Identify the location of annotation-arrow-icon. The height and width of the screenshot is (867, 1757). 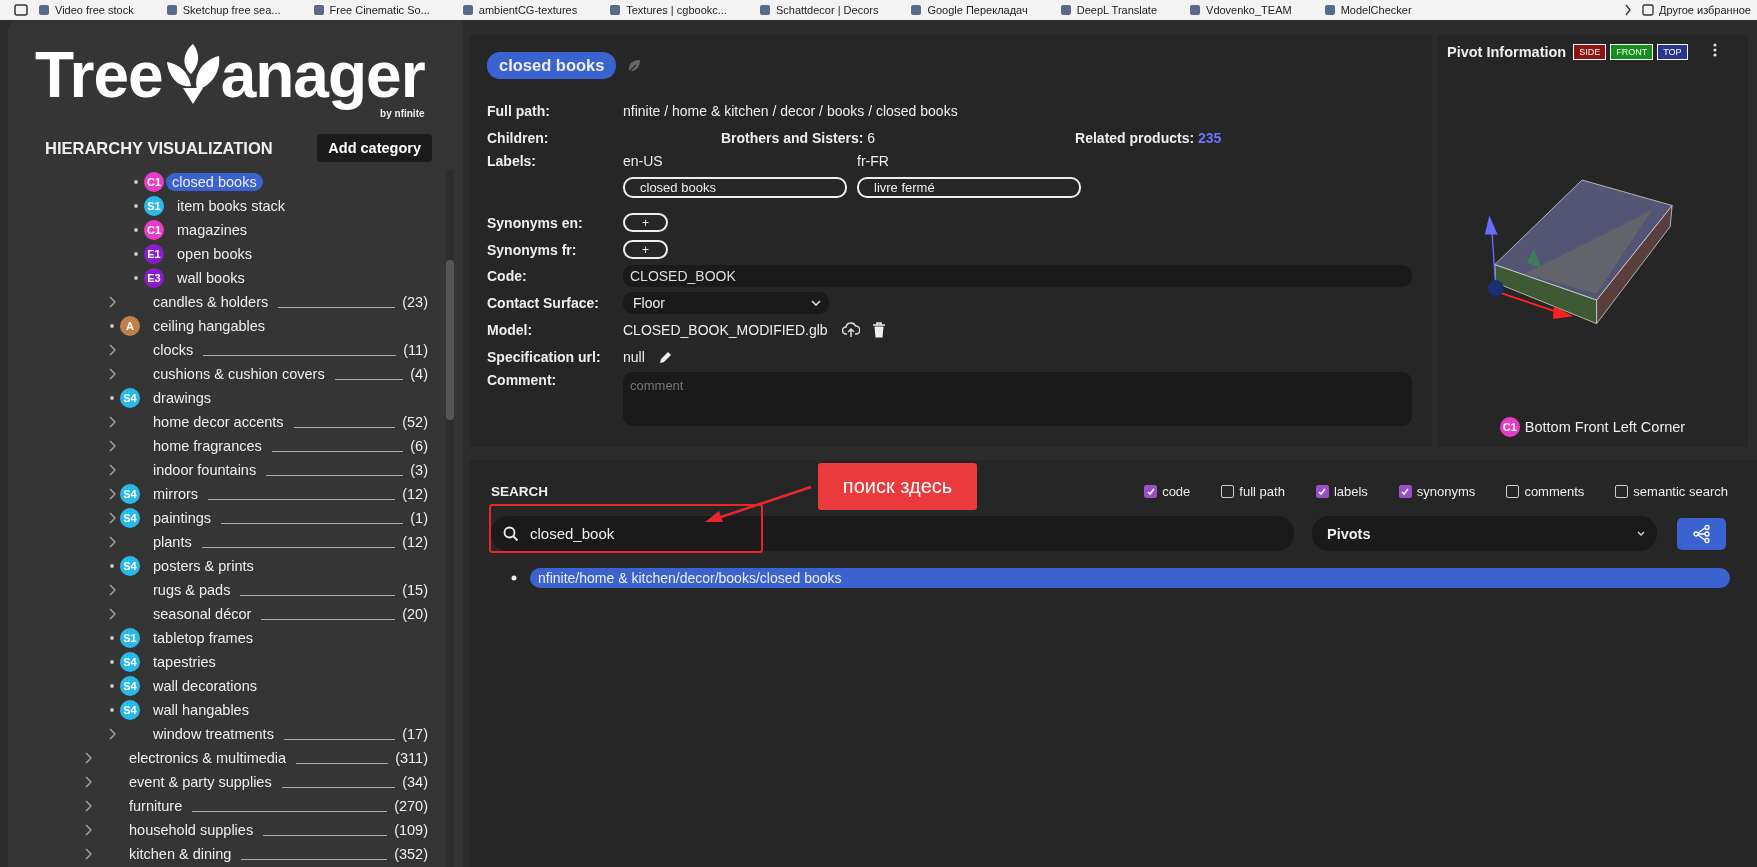
(758, 505).